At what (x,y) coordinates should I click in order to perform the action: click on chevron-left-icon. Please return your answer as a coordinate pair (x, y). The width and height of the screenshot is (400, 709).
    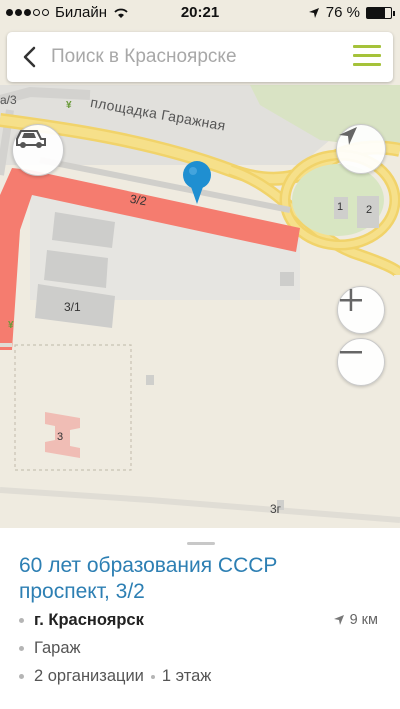
    Looking at the image, I should click on (29, 57).